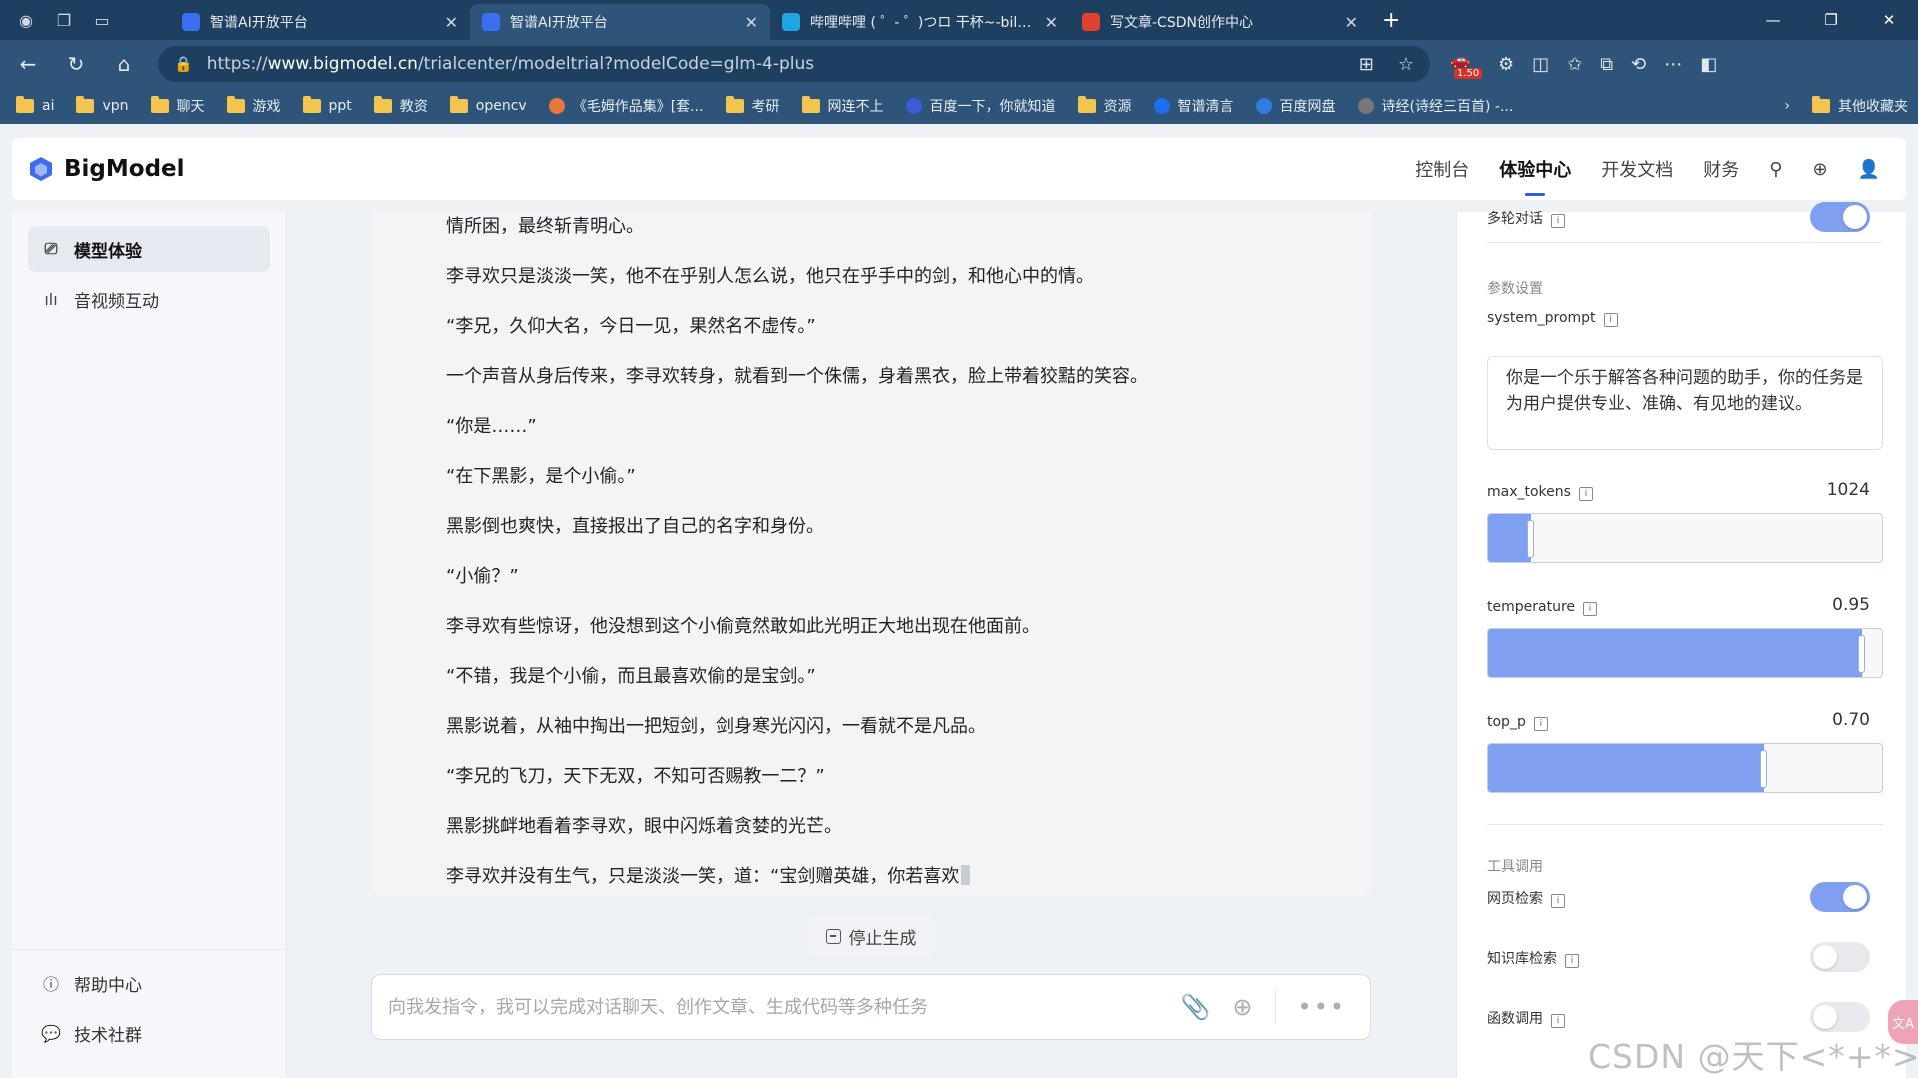 The width and height of the screenshot is (1918, 1078). Describe the element at coordinates (1638, 64) in the screenshot. I see `history-icon: ⟲` at that location.